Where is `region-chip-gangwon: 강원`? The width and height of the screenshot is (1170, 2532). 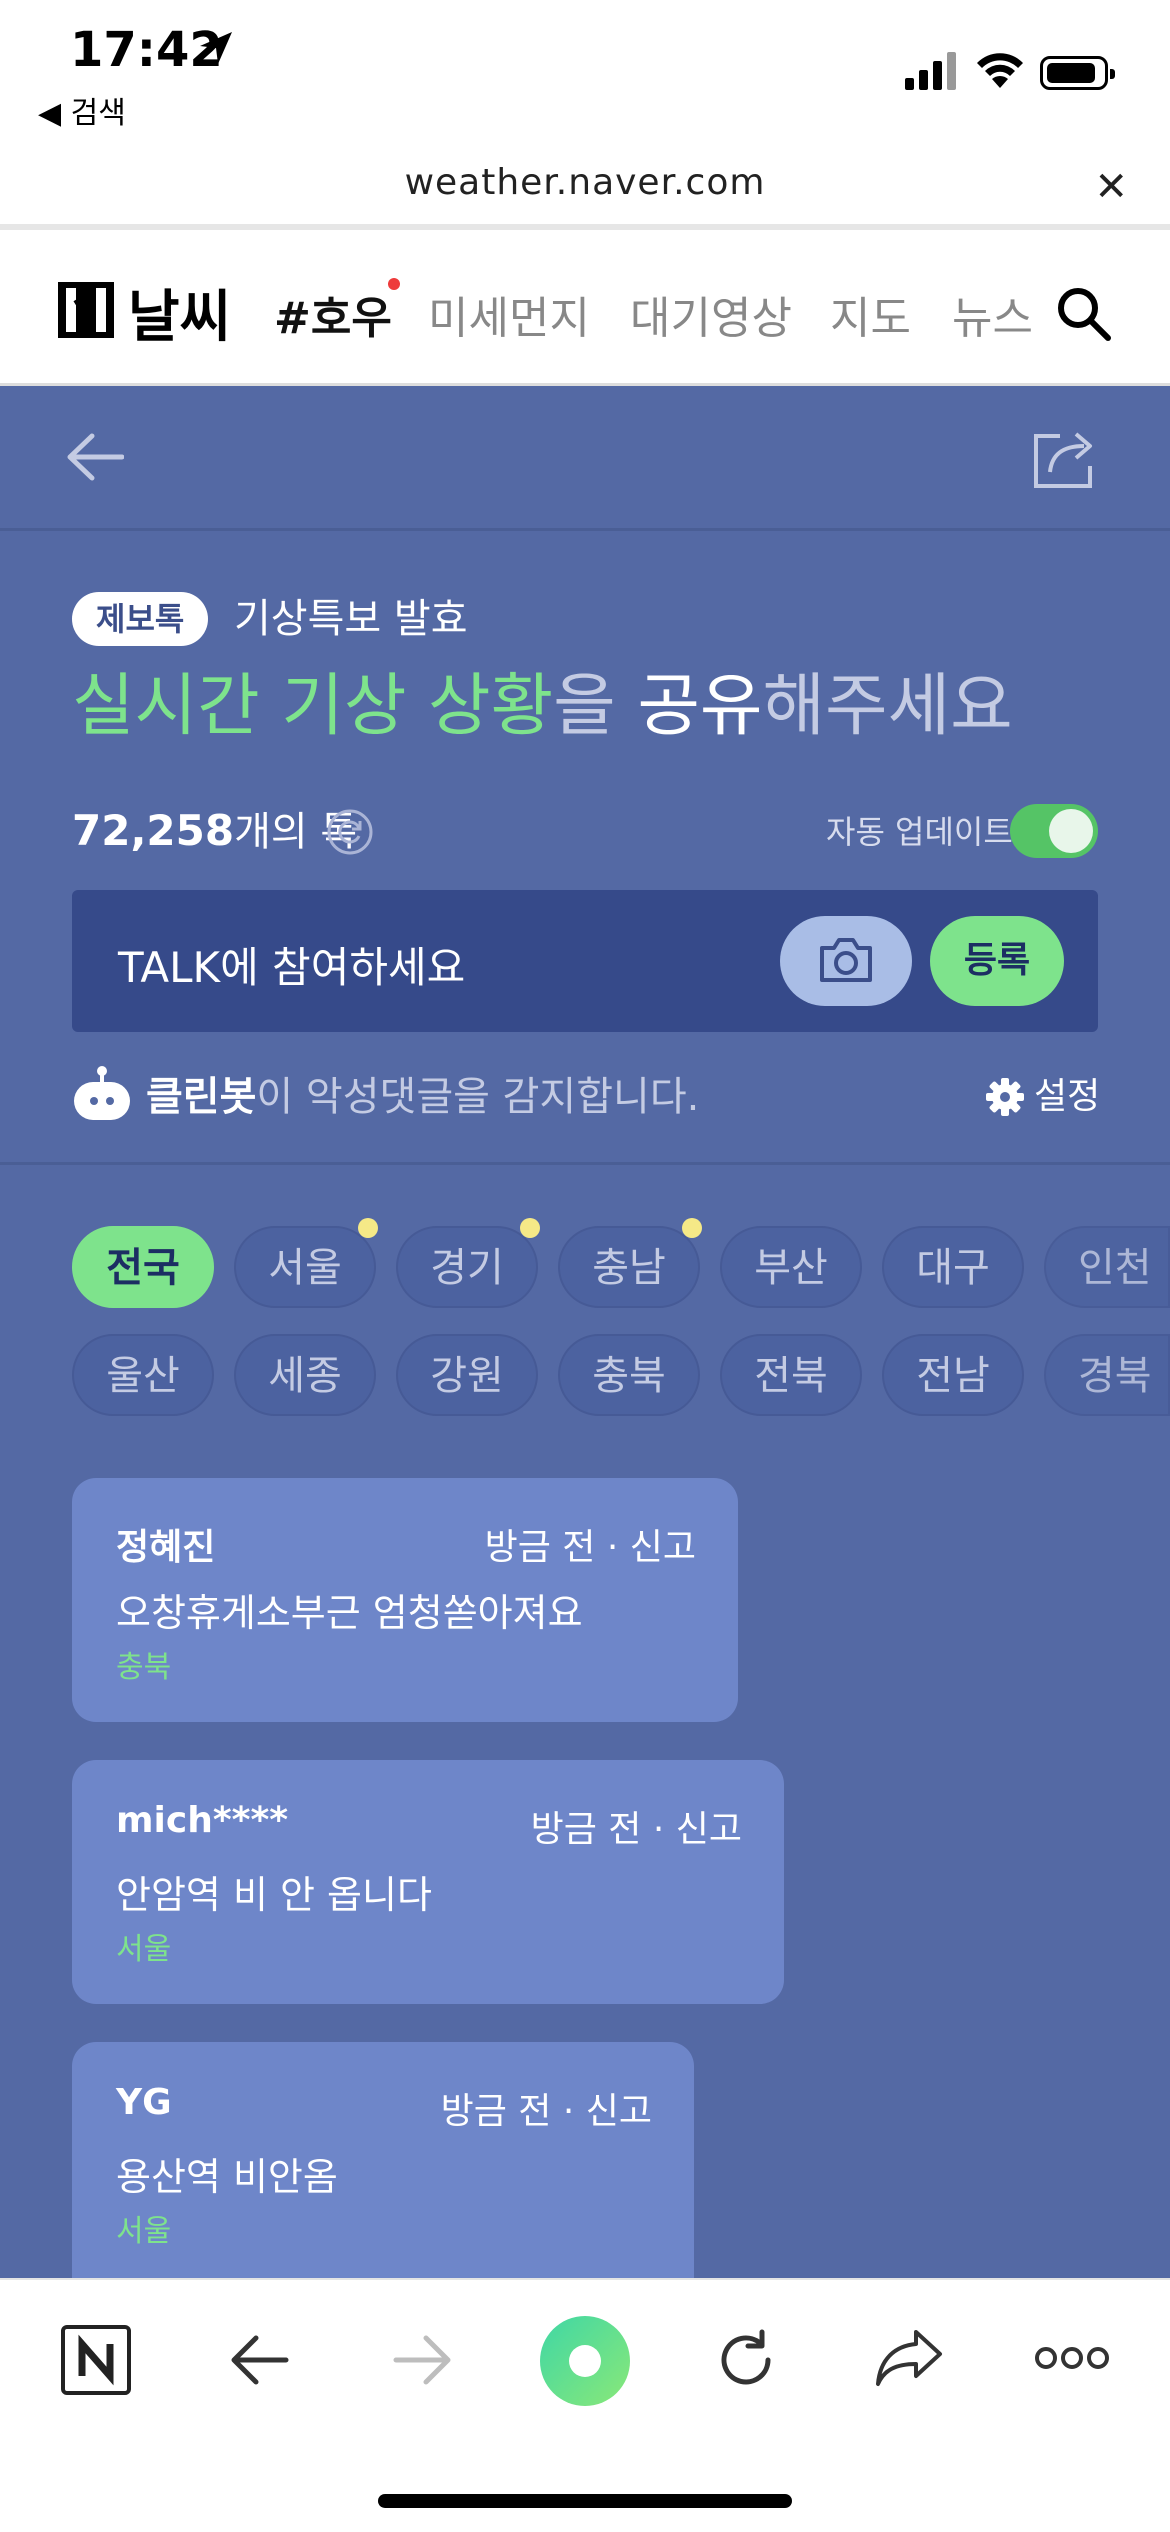
region-chip-gangwon: 강원 is located at coordinates (467, 1375).